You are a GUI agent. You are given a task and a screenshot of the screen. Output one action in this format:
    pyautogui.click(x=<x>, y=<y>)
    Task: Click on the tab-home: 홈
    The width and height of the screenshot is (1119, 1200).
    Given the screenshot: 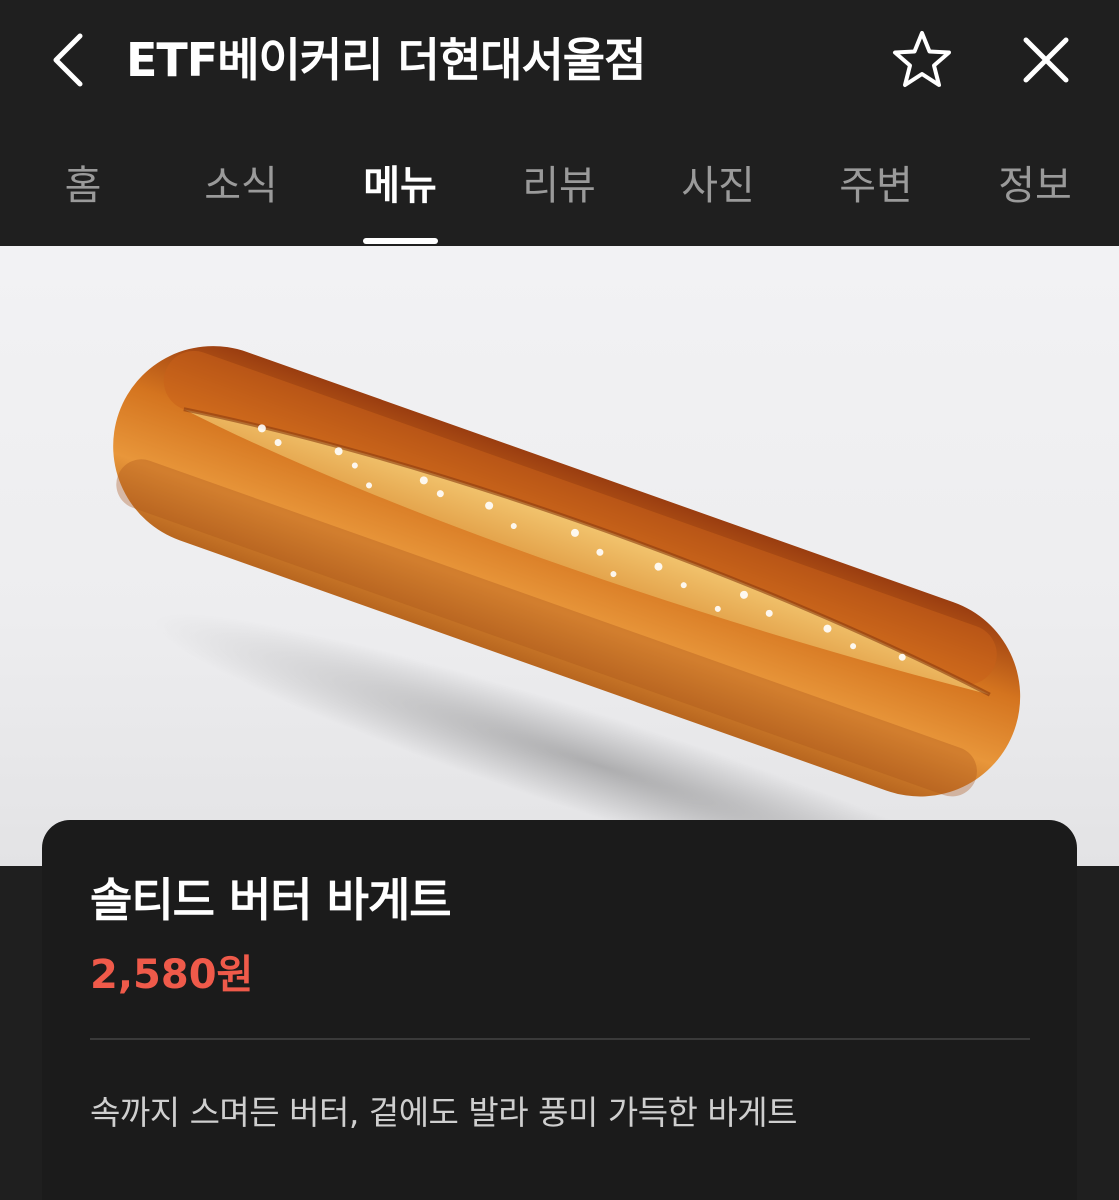 What is the action you would take?
    pyautogui.click(x=83, y=182)
    